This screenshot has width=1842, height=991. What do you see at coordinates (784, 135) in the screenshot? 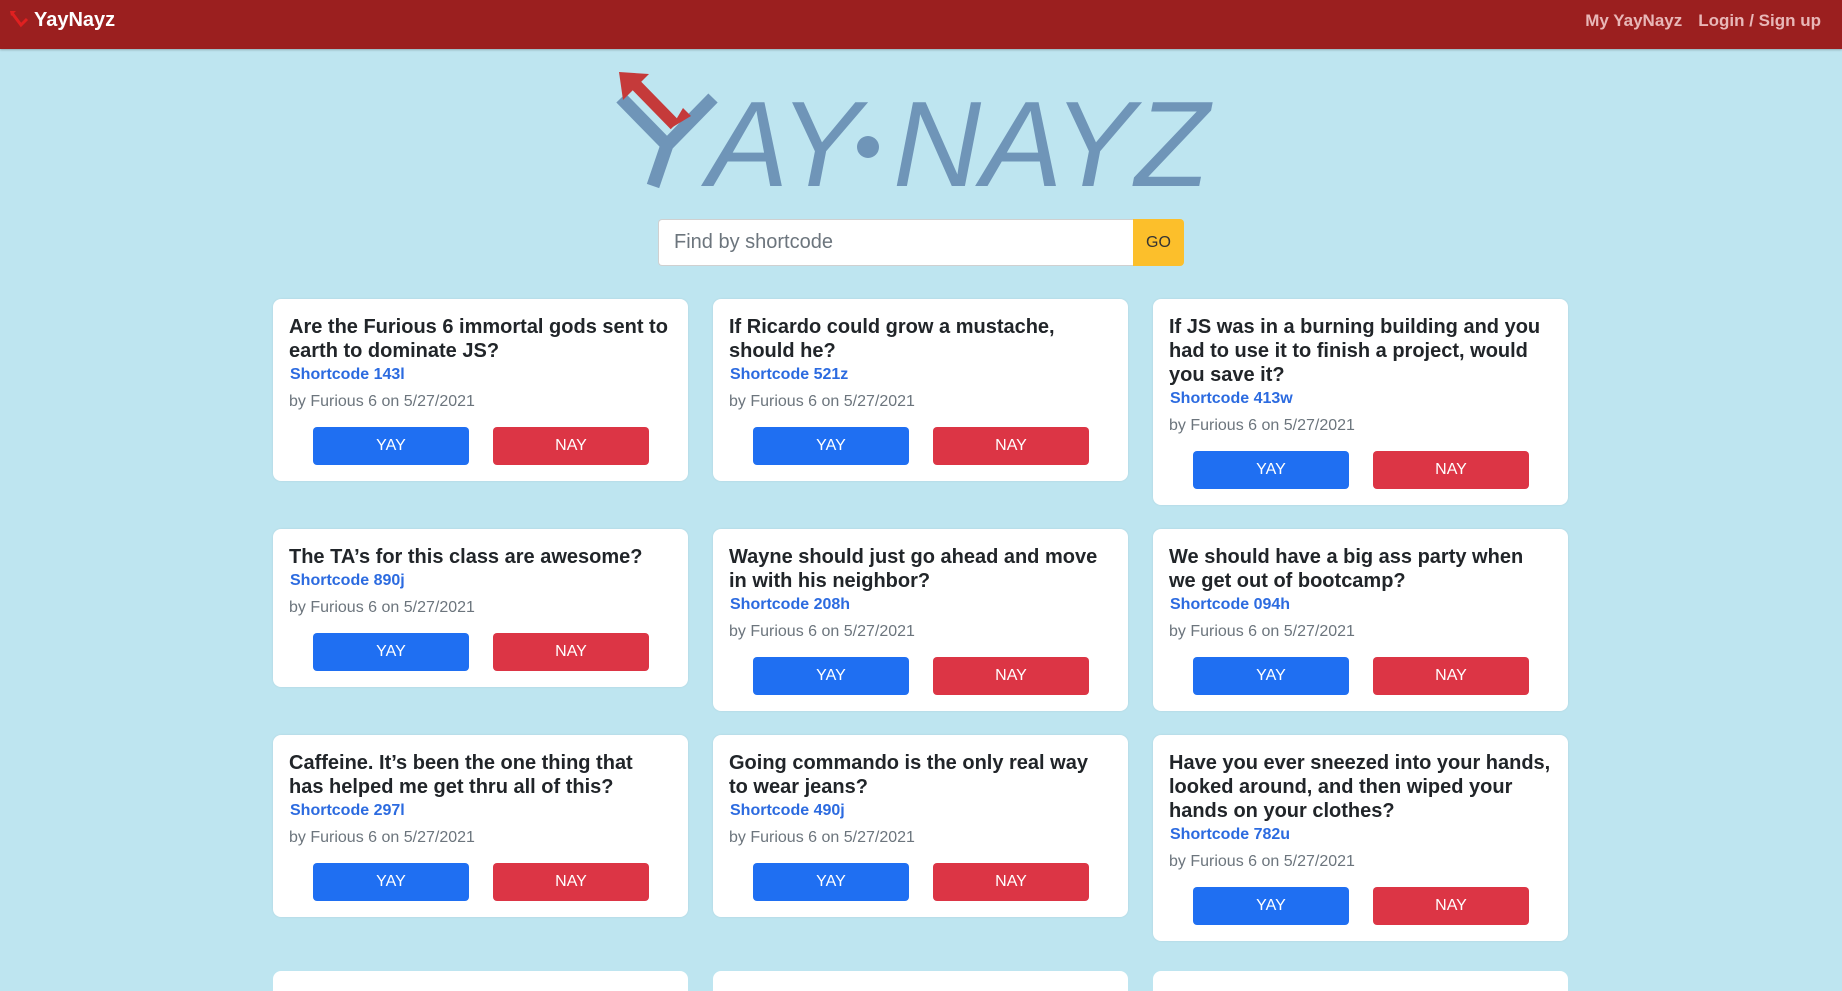
I see `logo-text-left: AY` at bounding box center [784, 135].